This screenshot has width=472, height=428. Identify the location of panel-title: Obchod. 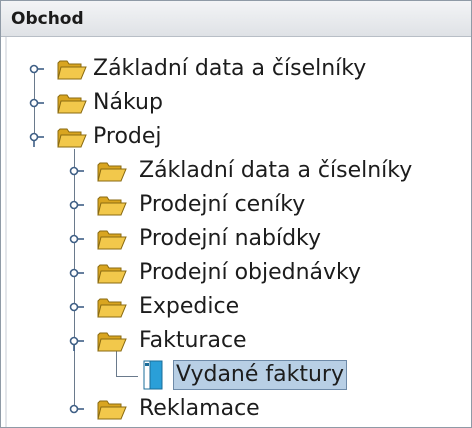
(47, 19).